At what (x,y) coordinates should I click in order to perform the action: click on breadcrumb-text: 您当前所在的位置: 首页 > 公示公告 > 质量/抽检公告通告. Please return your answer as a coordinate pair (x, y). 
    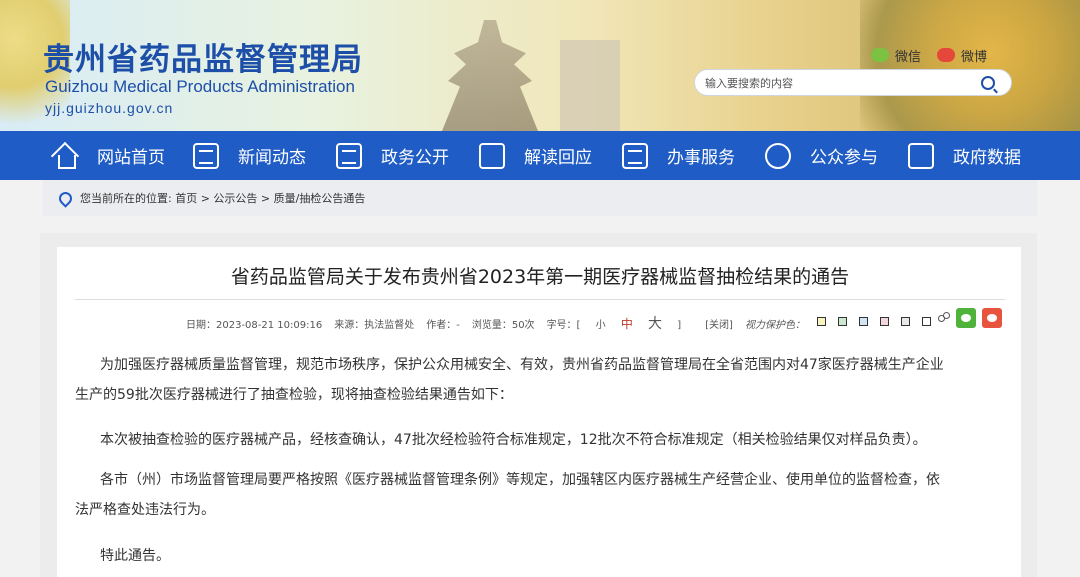
    Looking at the image, I should click on (222, 198).